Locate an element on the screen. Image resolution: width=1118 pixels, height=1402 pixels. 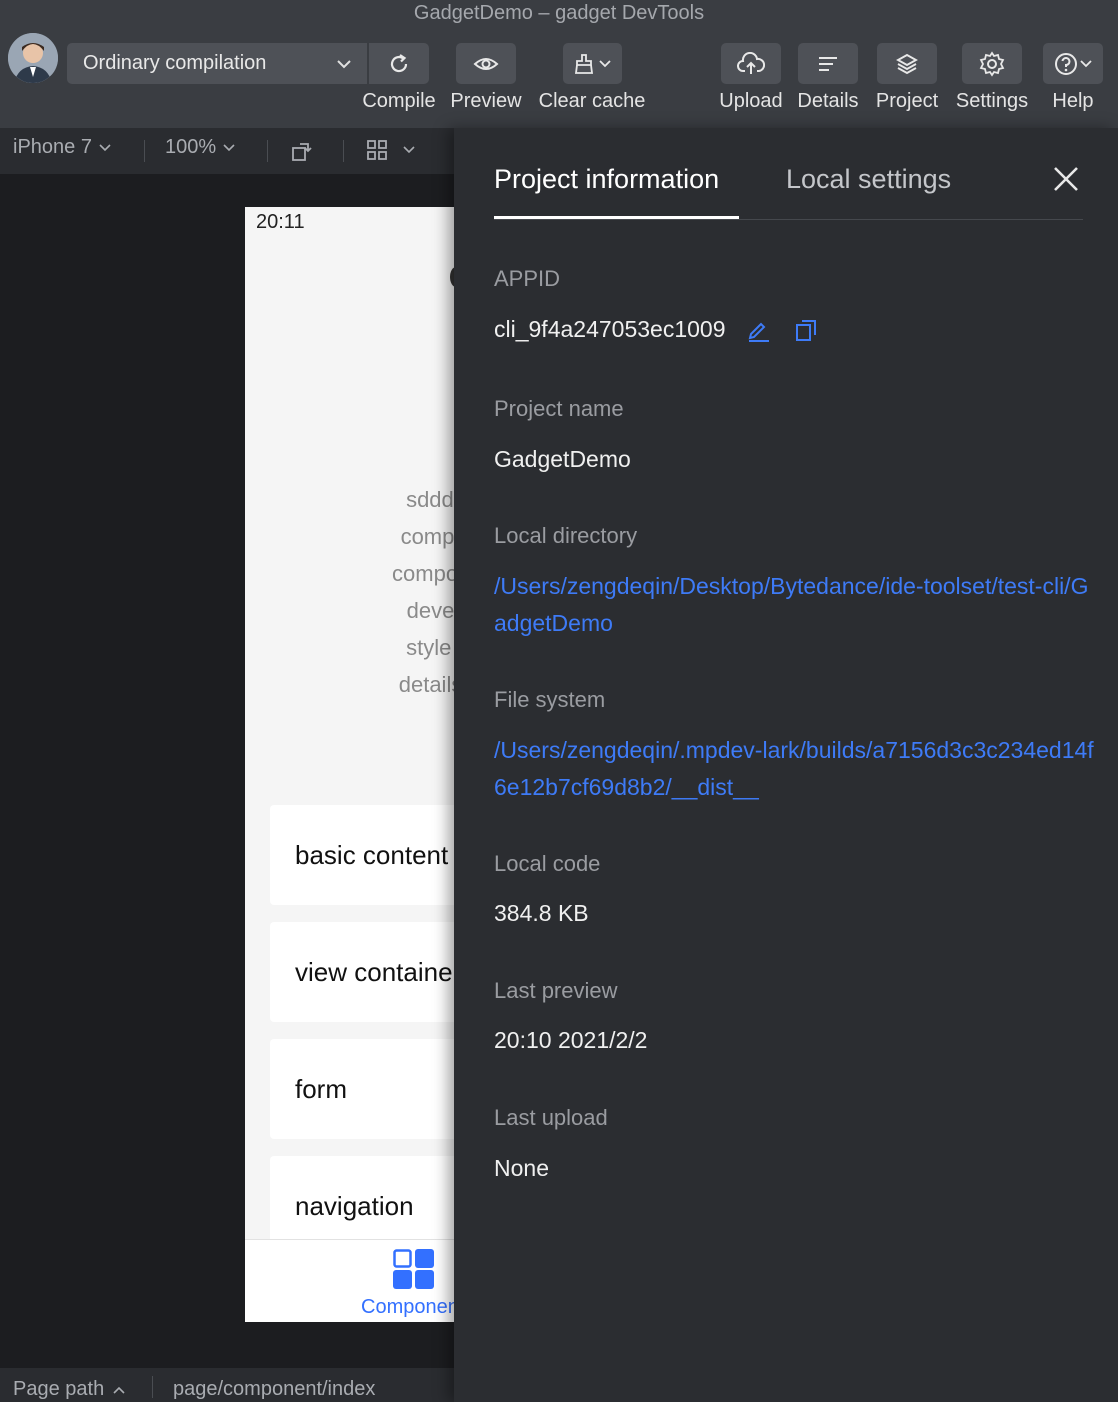
compile-mode-value: Ordinary compilation is located at coordinates (175, 63).